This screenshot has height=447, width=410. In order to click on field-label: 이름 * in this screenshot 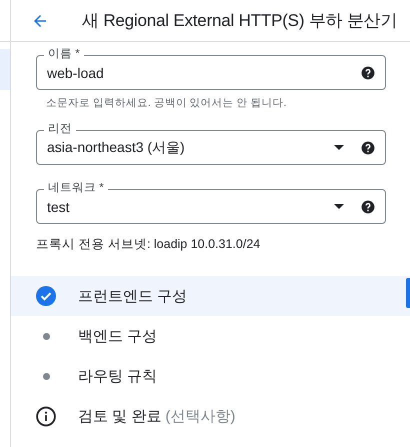, I will do `click(64, 54)`.